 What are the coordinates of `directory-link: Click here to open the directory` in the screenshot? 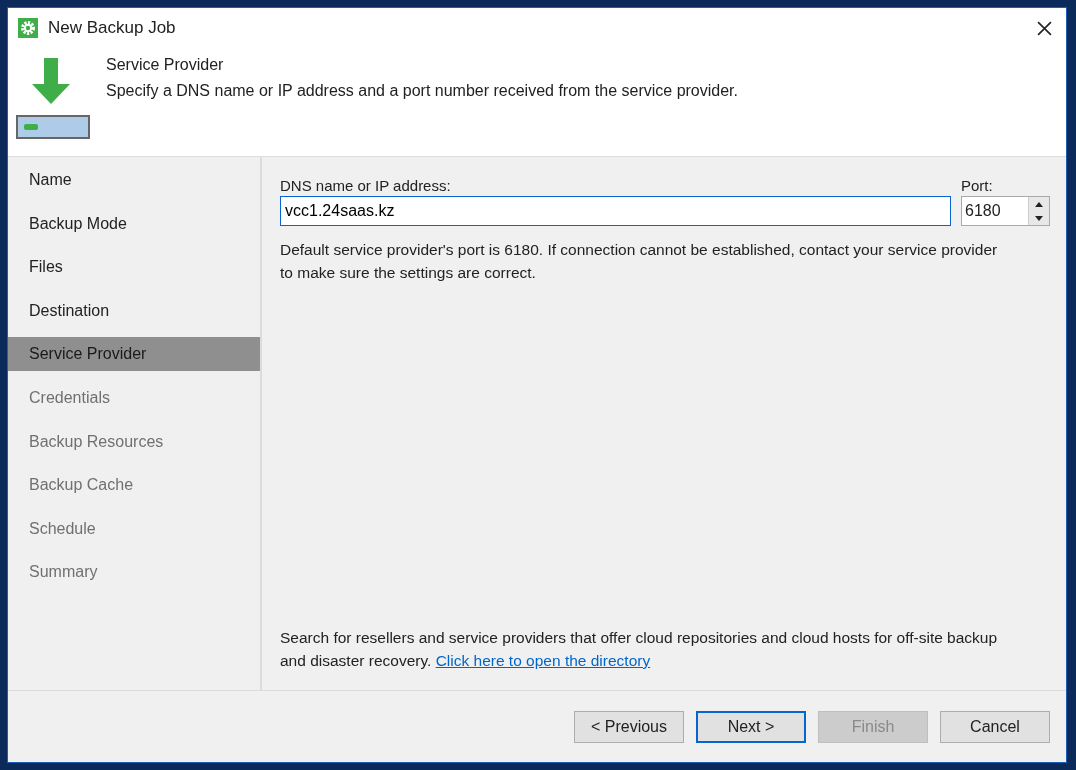 It's located at (543, 660).